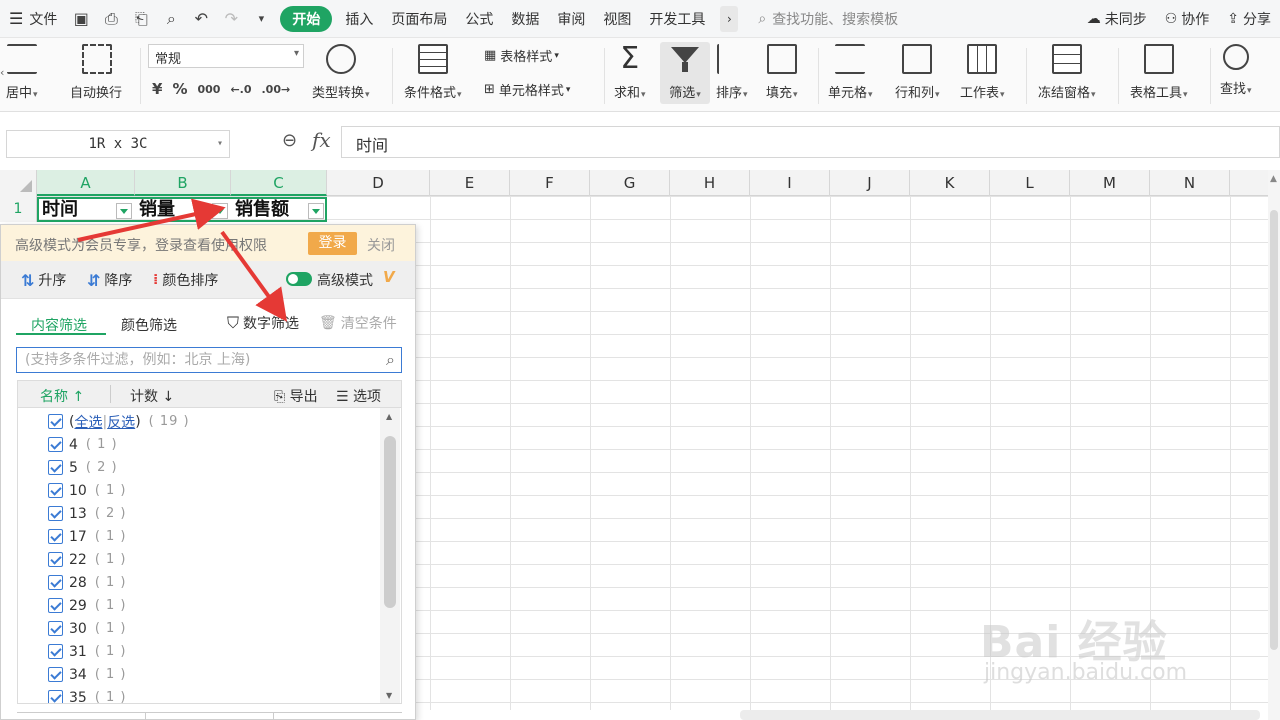 This screenshot has height=720, width=1280. I want to click on clear-conditions-button: 🗑 清空条件, so click(358, 323).